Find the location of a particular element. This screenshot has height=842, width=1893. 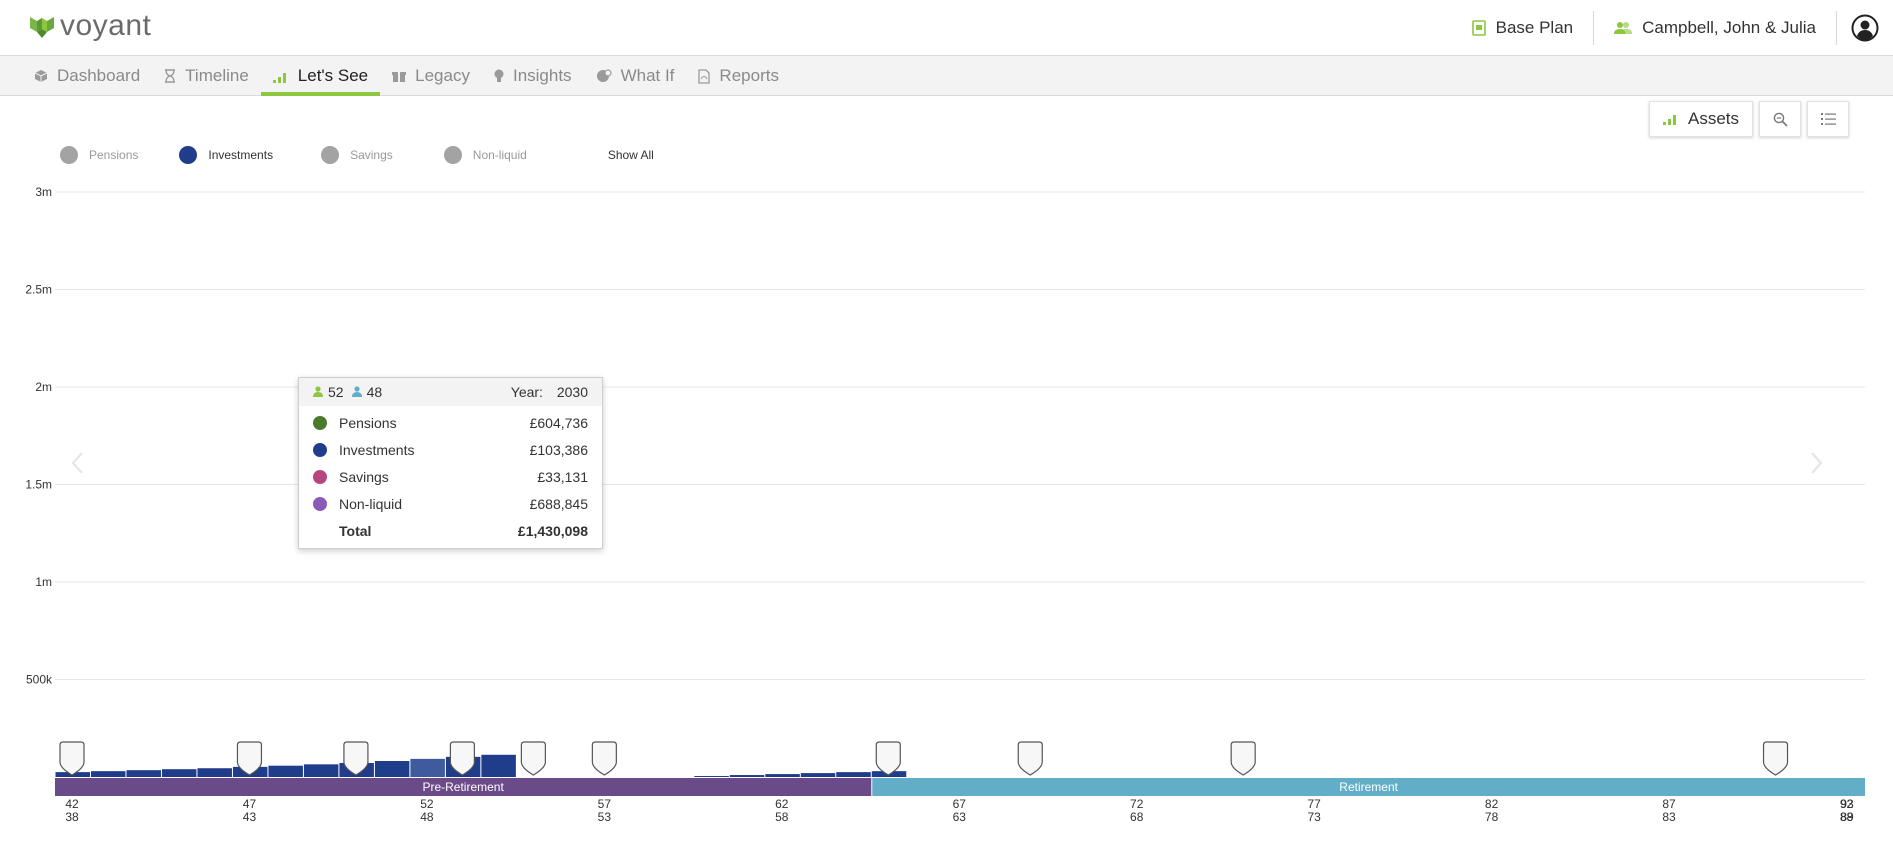

tooltip-row-savings: Savings £33,131 is located at coordinates (450, 476).